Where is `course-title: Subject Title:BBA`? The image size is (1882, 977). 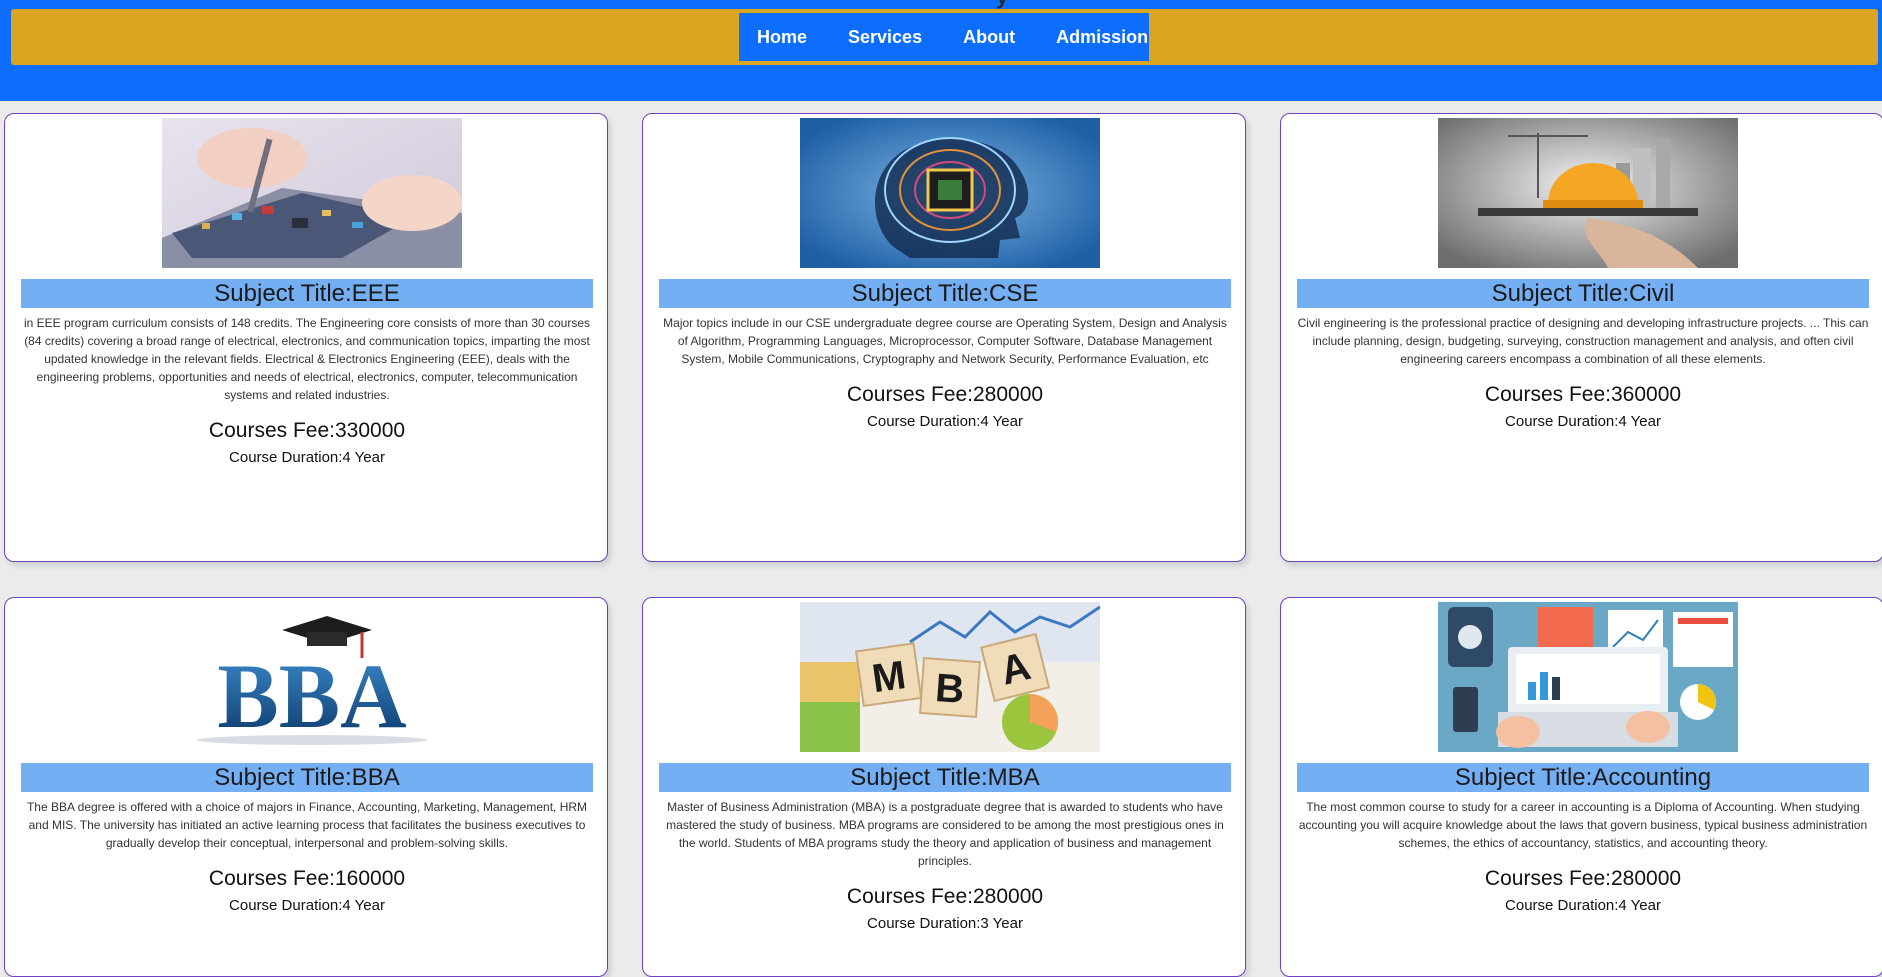 course-title: Subject Title:BBA is located at coordinates (307, 777).